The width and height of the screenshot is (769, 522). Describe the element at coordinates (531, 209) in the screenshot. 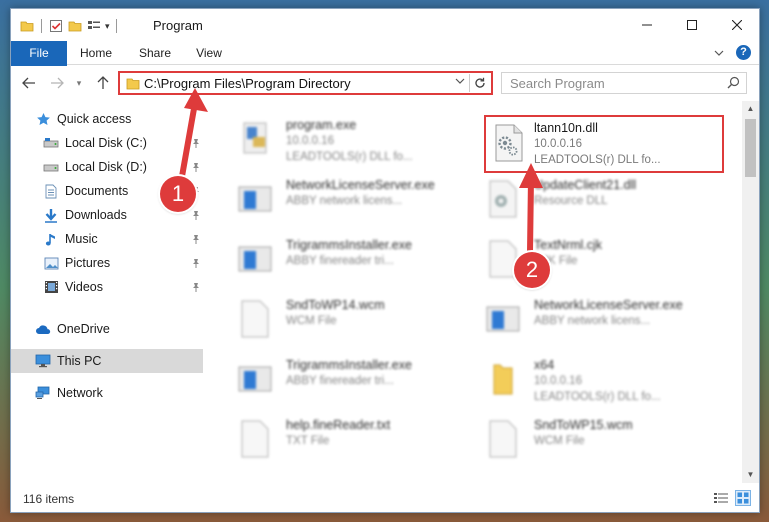

I see `step2-arrow` at that location.